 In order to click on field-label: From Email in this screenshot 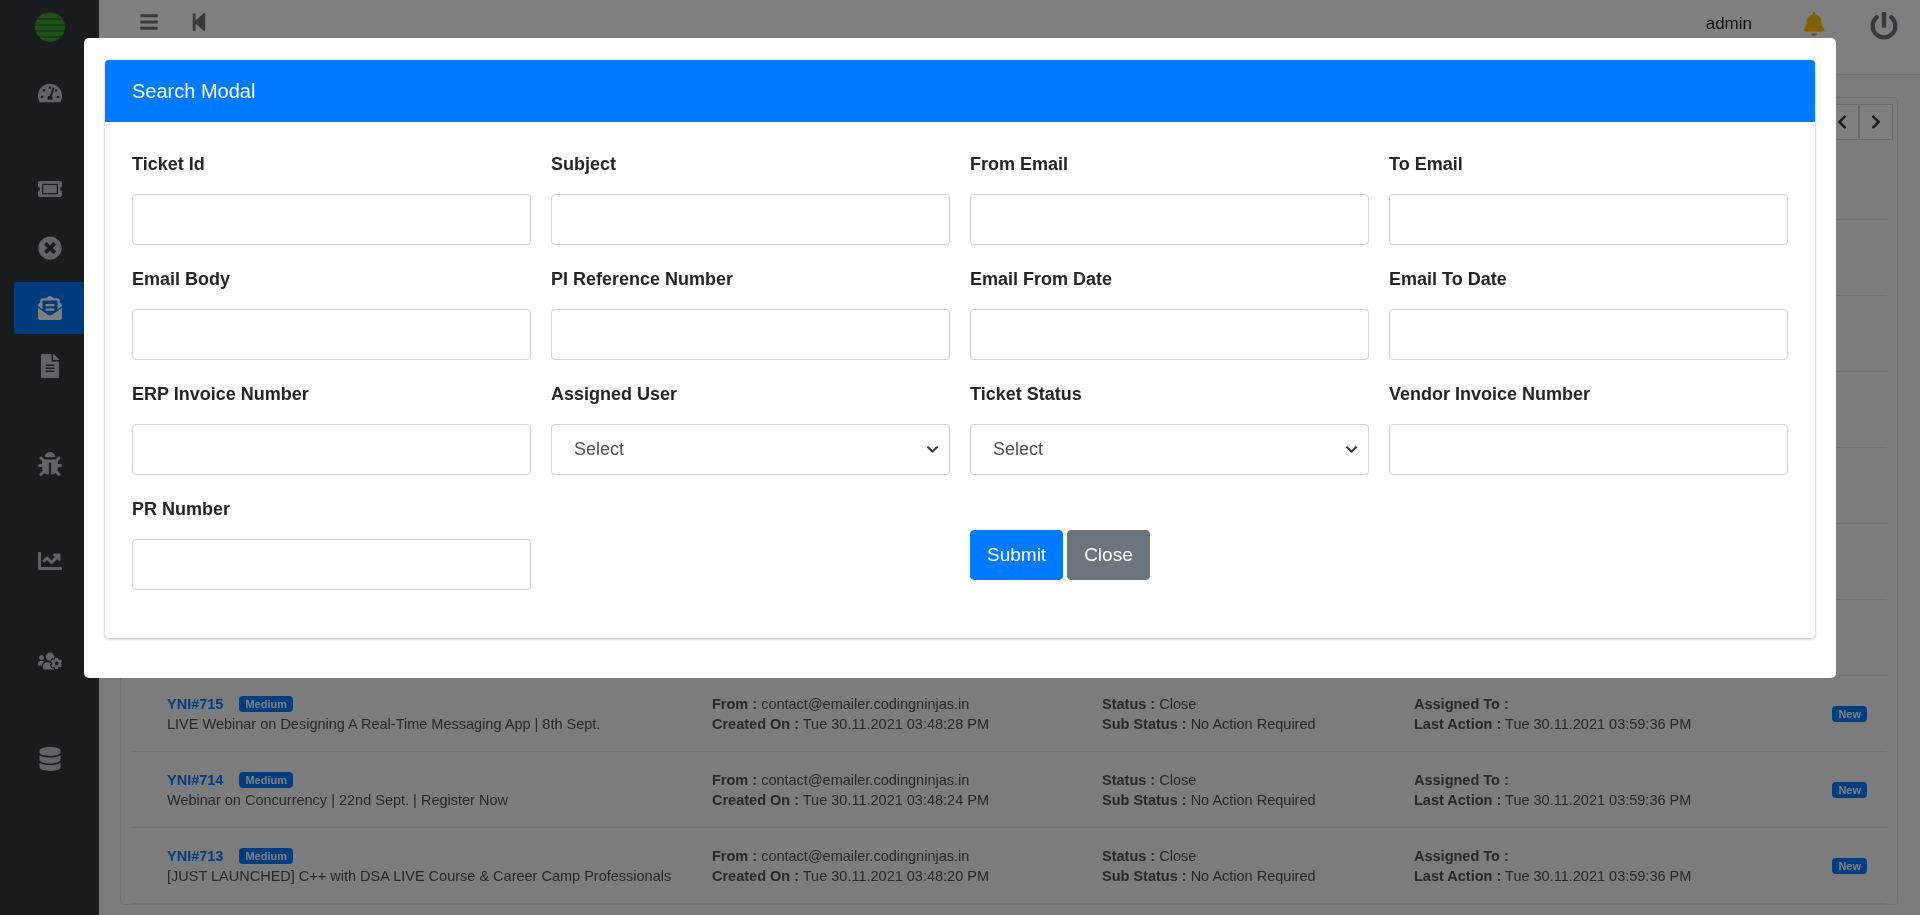, I will do `click(1020, 164)`.